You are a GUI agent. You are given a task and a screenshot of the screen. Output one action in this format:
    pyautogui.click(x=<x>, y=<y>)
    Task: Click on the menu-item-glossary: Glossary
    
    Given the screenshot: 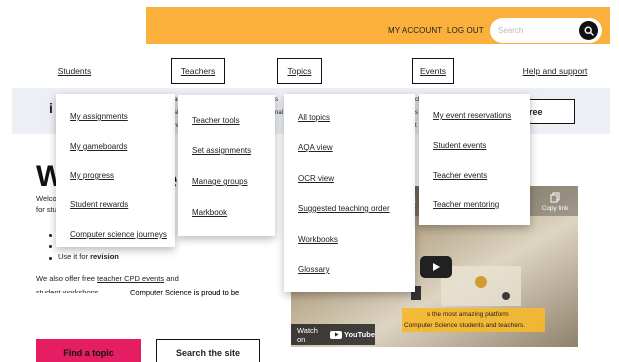 What is the action you would take?
    pyautogui.click(x=314, y=269)
    